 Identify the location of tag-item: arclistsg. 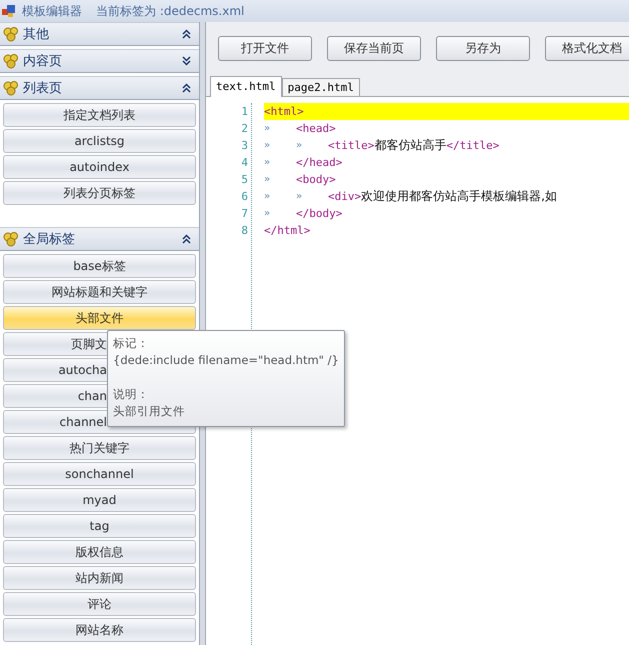
(99, 141).